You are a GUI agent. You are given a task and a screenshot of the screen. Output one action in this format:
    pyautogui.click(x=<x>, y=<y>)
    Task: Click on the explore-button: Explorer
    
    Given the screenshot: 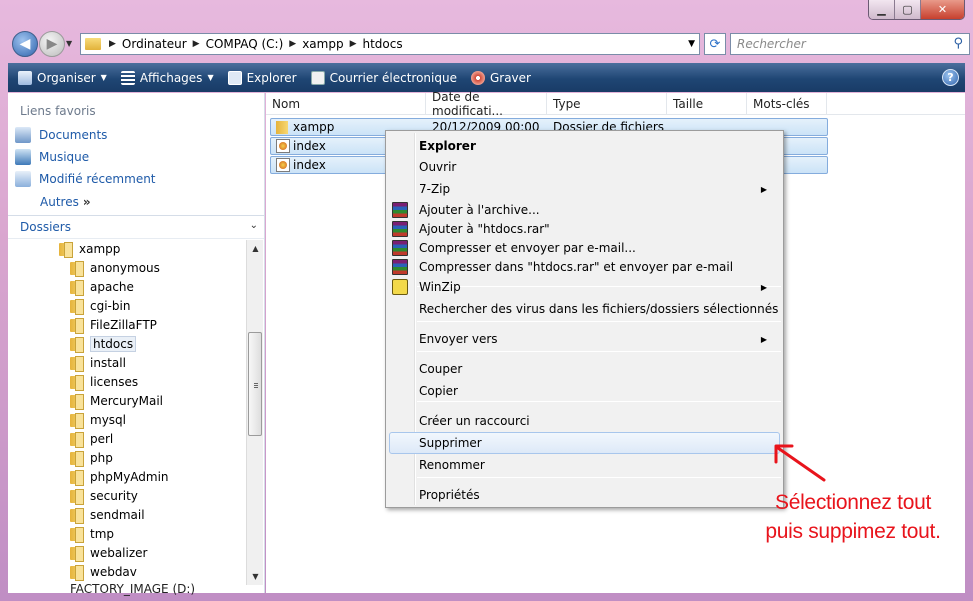 What is the action you would take?
    pyautogui.click(x=262, y=77)
    